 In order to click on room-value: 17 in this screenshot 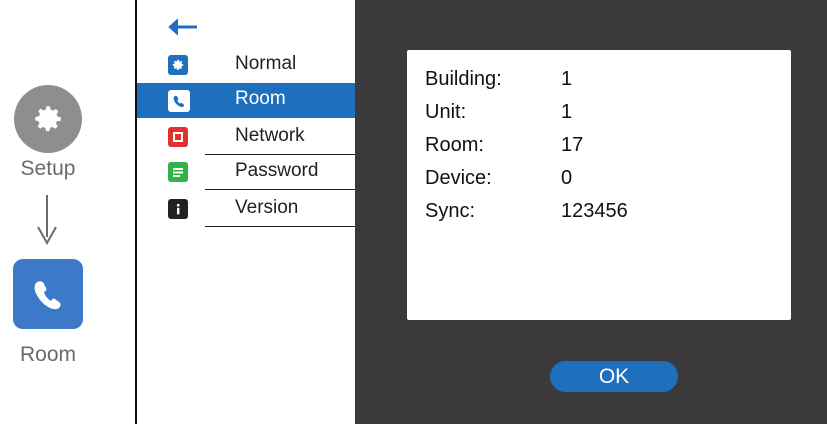, I will do `click(572, 145)`.